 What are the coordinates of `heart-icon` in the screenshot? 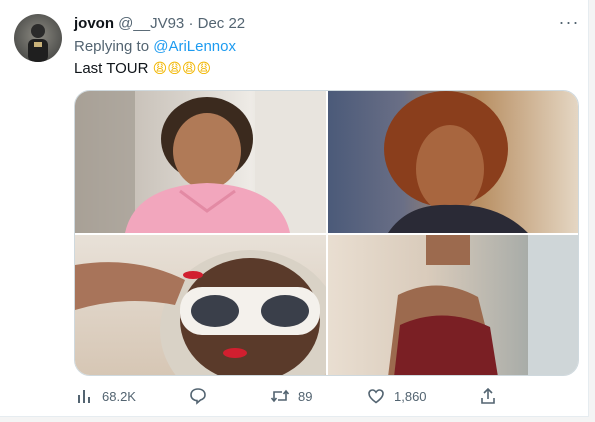 It's located at (376, 396).